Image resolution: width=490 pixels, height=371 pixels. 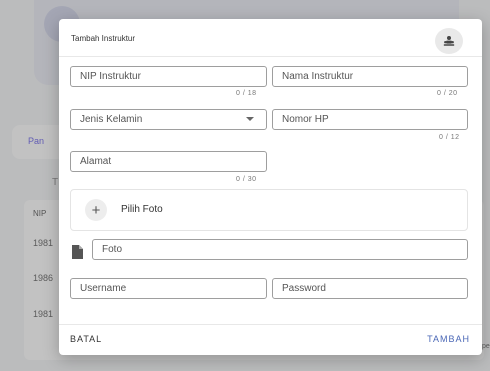 I want to click on jenis-kelamin-select: Jenis Kelamin, so click(x=168, y=119).